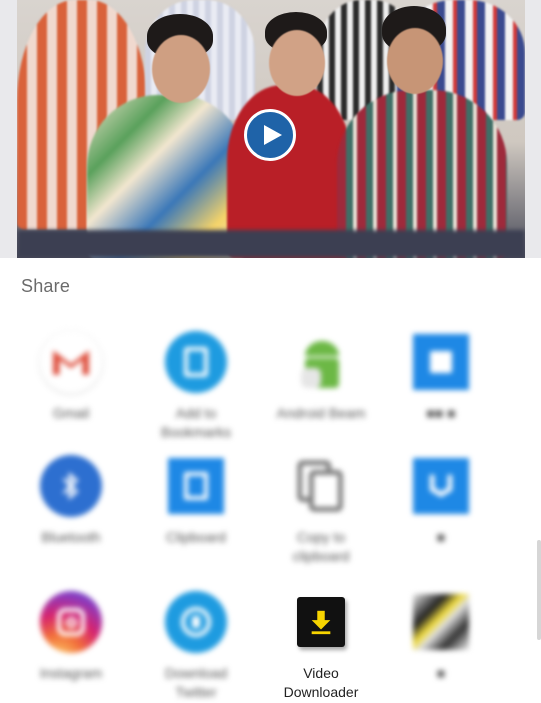  I want to click on play-button, so click(270, 135).